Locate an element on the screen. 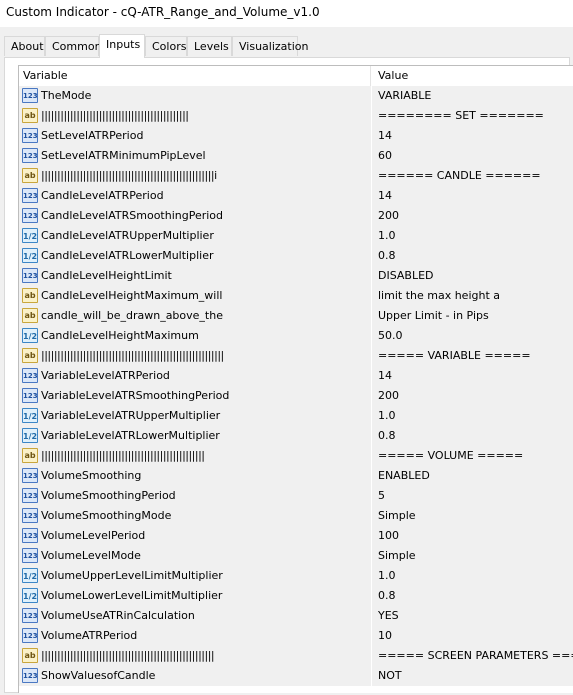 The height and width of the screenshot is (695, 573). variable-cell: 1/2 VolumeUpperLevelLimitMultiplier is located at coordinates (195, 576).